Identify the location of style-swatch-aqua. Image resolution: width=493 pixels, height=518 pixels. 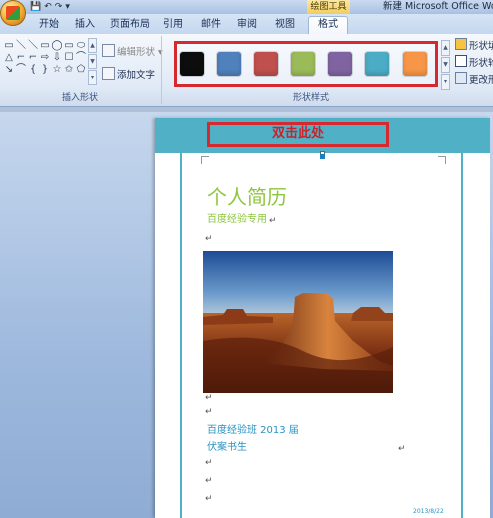
(377, 64).